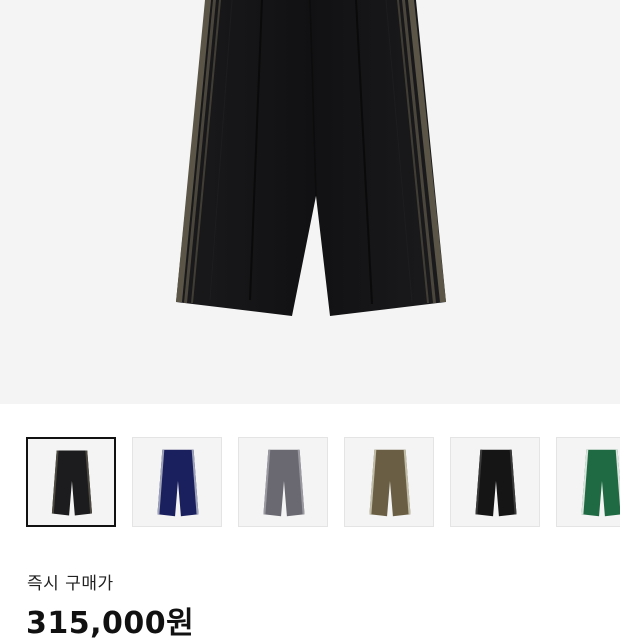 The image size is (620, 642). I want to click on pants-black-wide-thumb, so click(496, 483).